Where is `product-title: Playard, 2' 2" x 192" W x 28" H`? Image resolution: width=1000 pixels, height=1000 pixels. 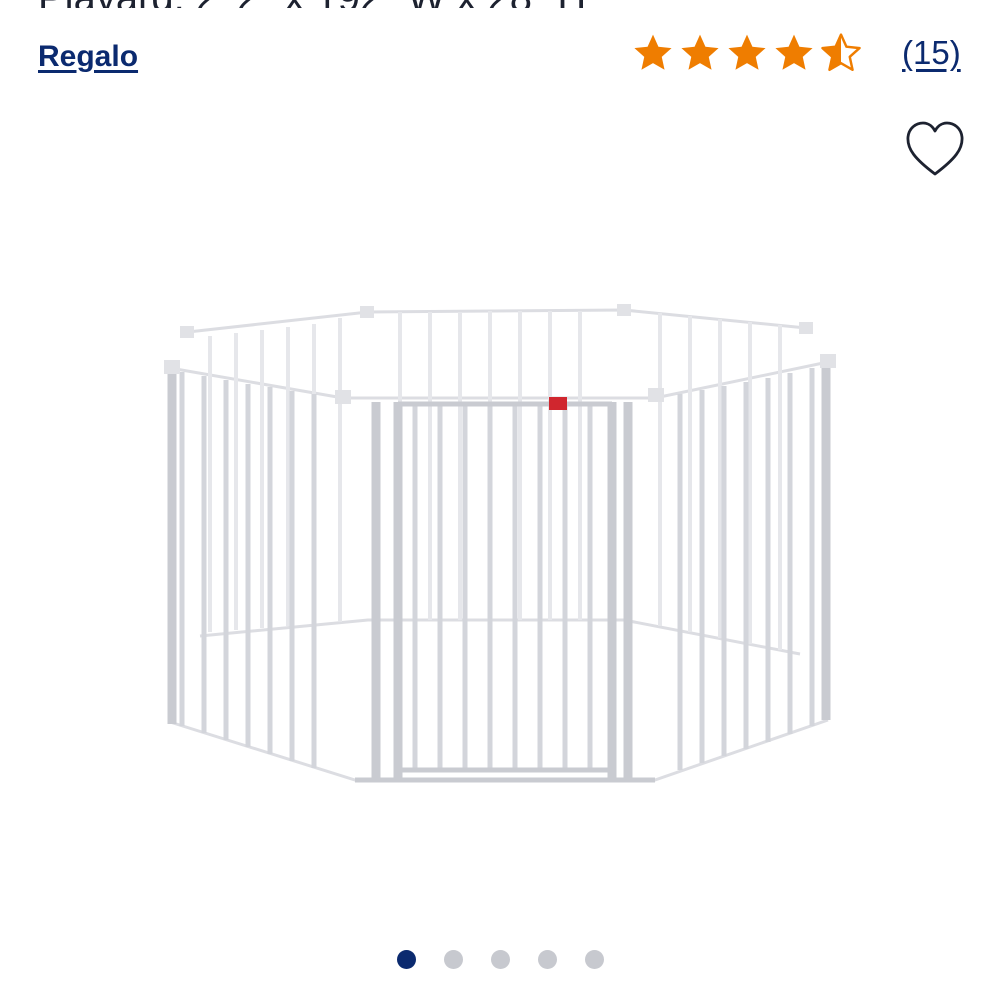 product-title: Playard, 2' 2" x 192" W x 28" H is located at coordinates (388, 4).